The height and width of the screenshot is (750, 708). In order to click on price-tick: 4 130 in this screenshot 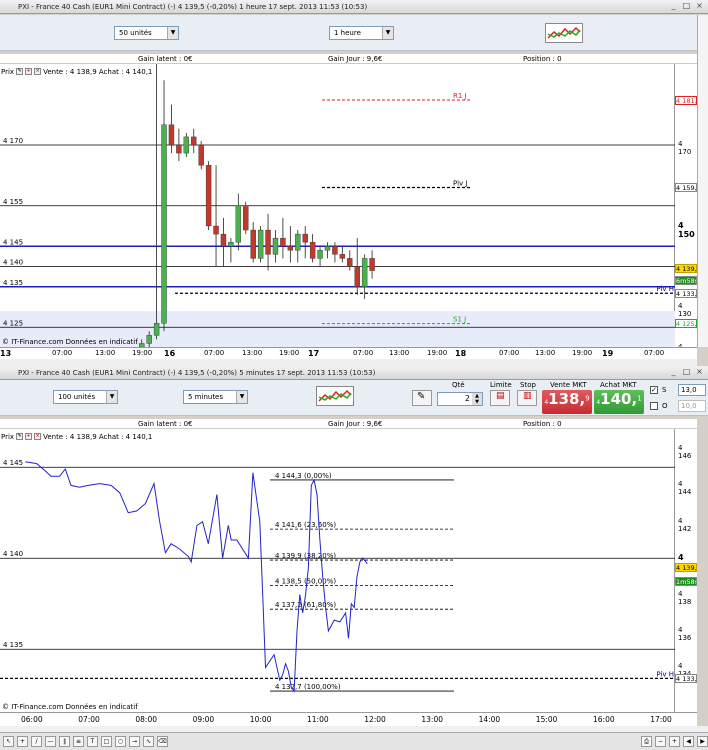, I will do `click(685, 310)`.